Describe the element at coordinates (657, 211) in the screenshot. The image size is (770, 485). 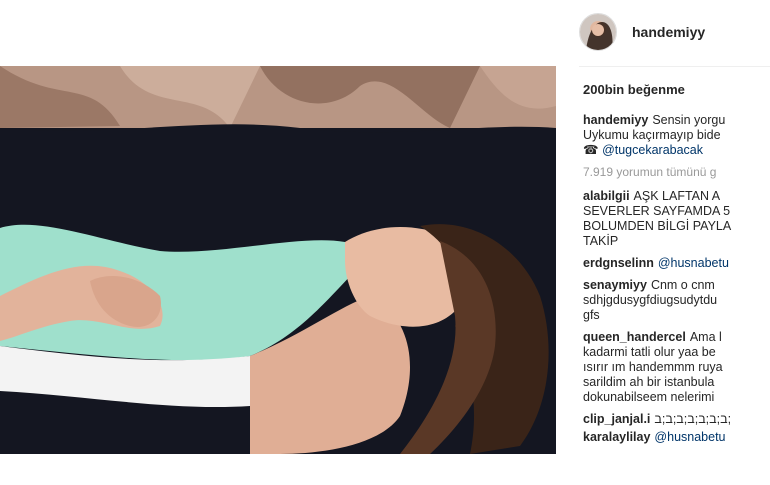
I see `comment-text: SEVERLER SAYFAMDA 5` at that location.